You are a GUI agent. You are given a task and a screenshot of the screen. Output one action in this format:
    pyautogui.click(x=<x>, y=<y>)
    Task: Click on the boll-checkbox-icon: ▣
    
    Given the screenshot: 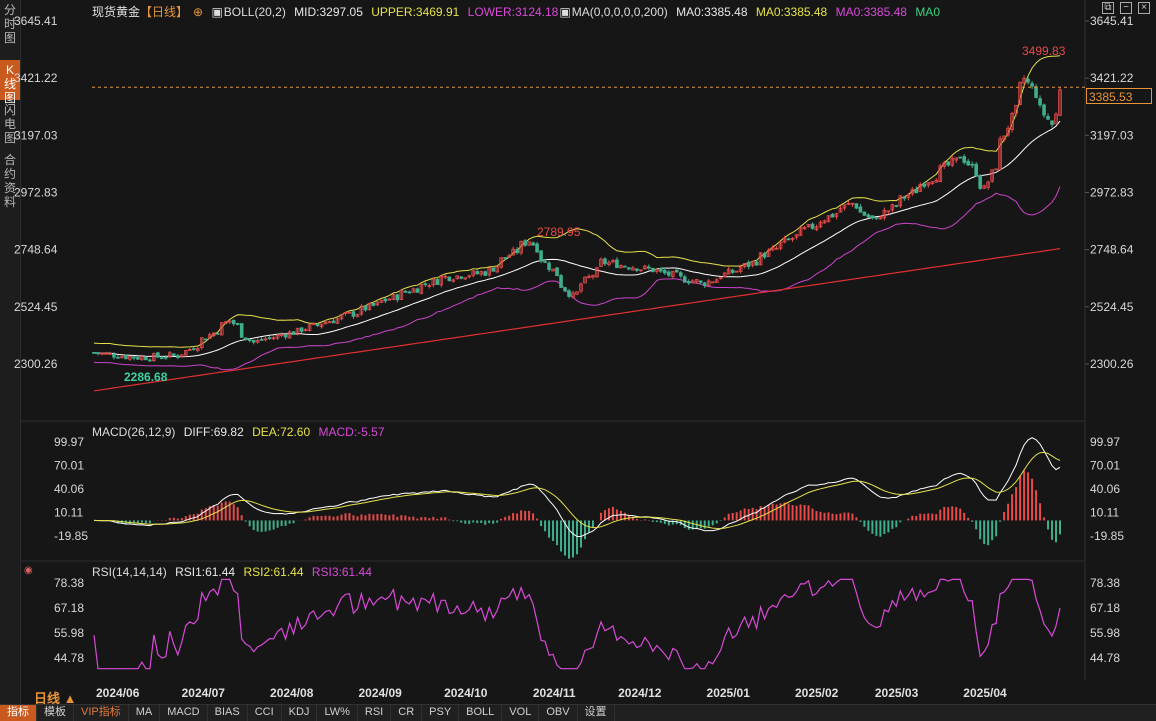 What is the action you would take?
    pyautogui.click(x=216, y=12)
    